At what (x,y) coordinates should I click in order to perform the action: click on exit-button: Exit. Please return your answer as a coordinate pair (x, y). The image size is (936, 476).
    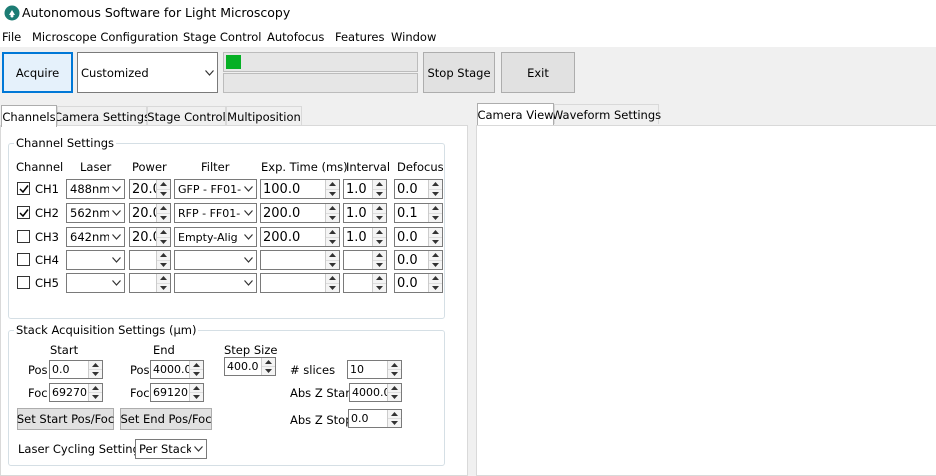
    Looking at the image, I should click on (538, 72).